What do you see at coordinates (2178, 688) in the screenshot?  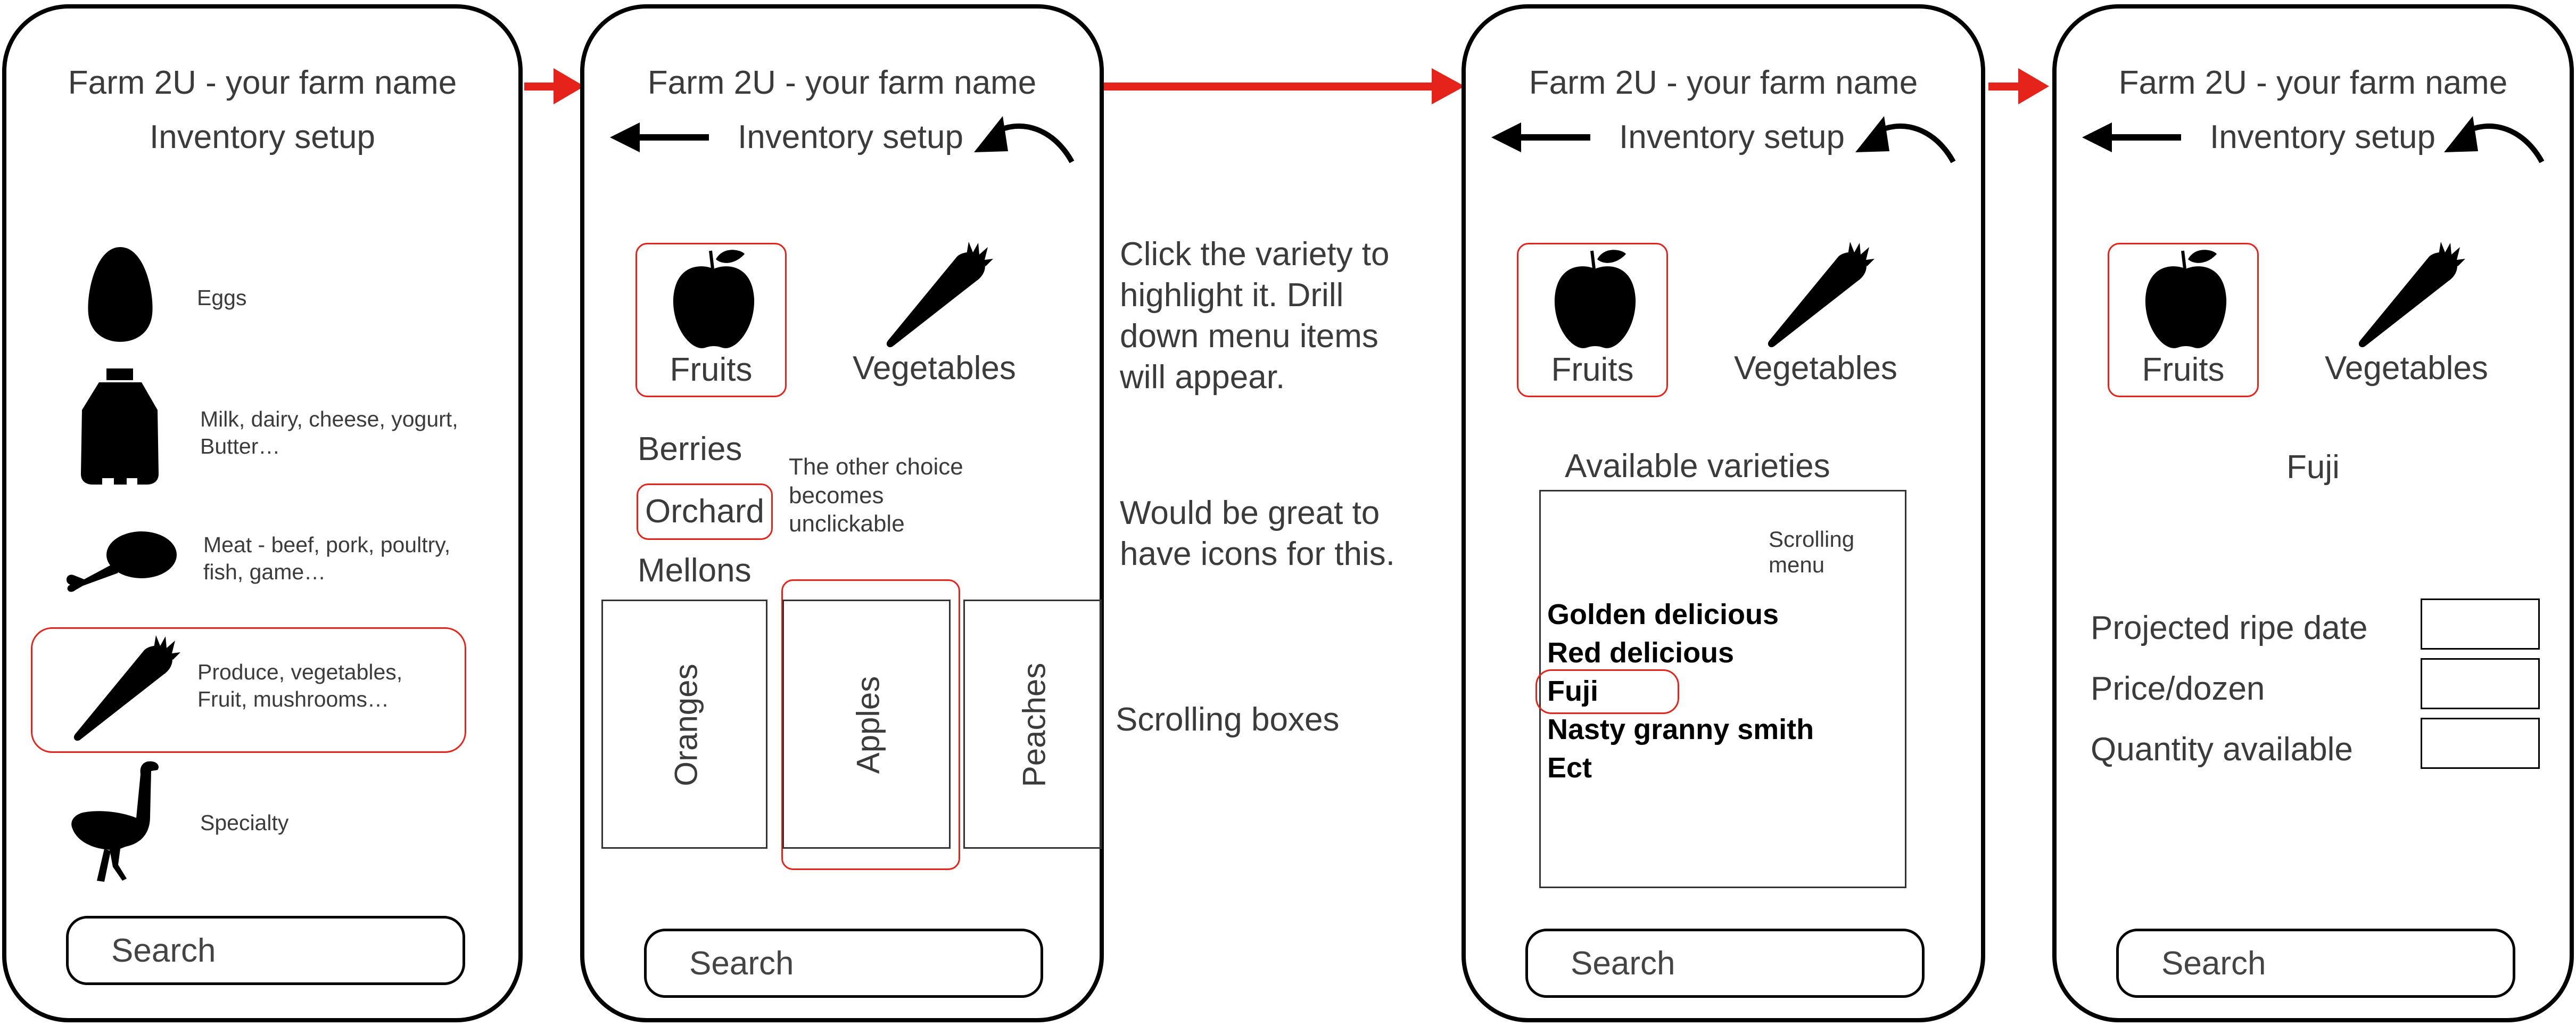 I see `field-label-price: Price/dozen` at bounding box center [2178, 688].